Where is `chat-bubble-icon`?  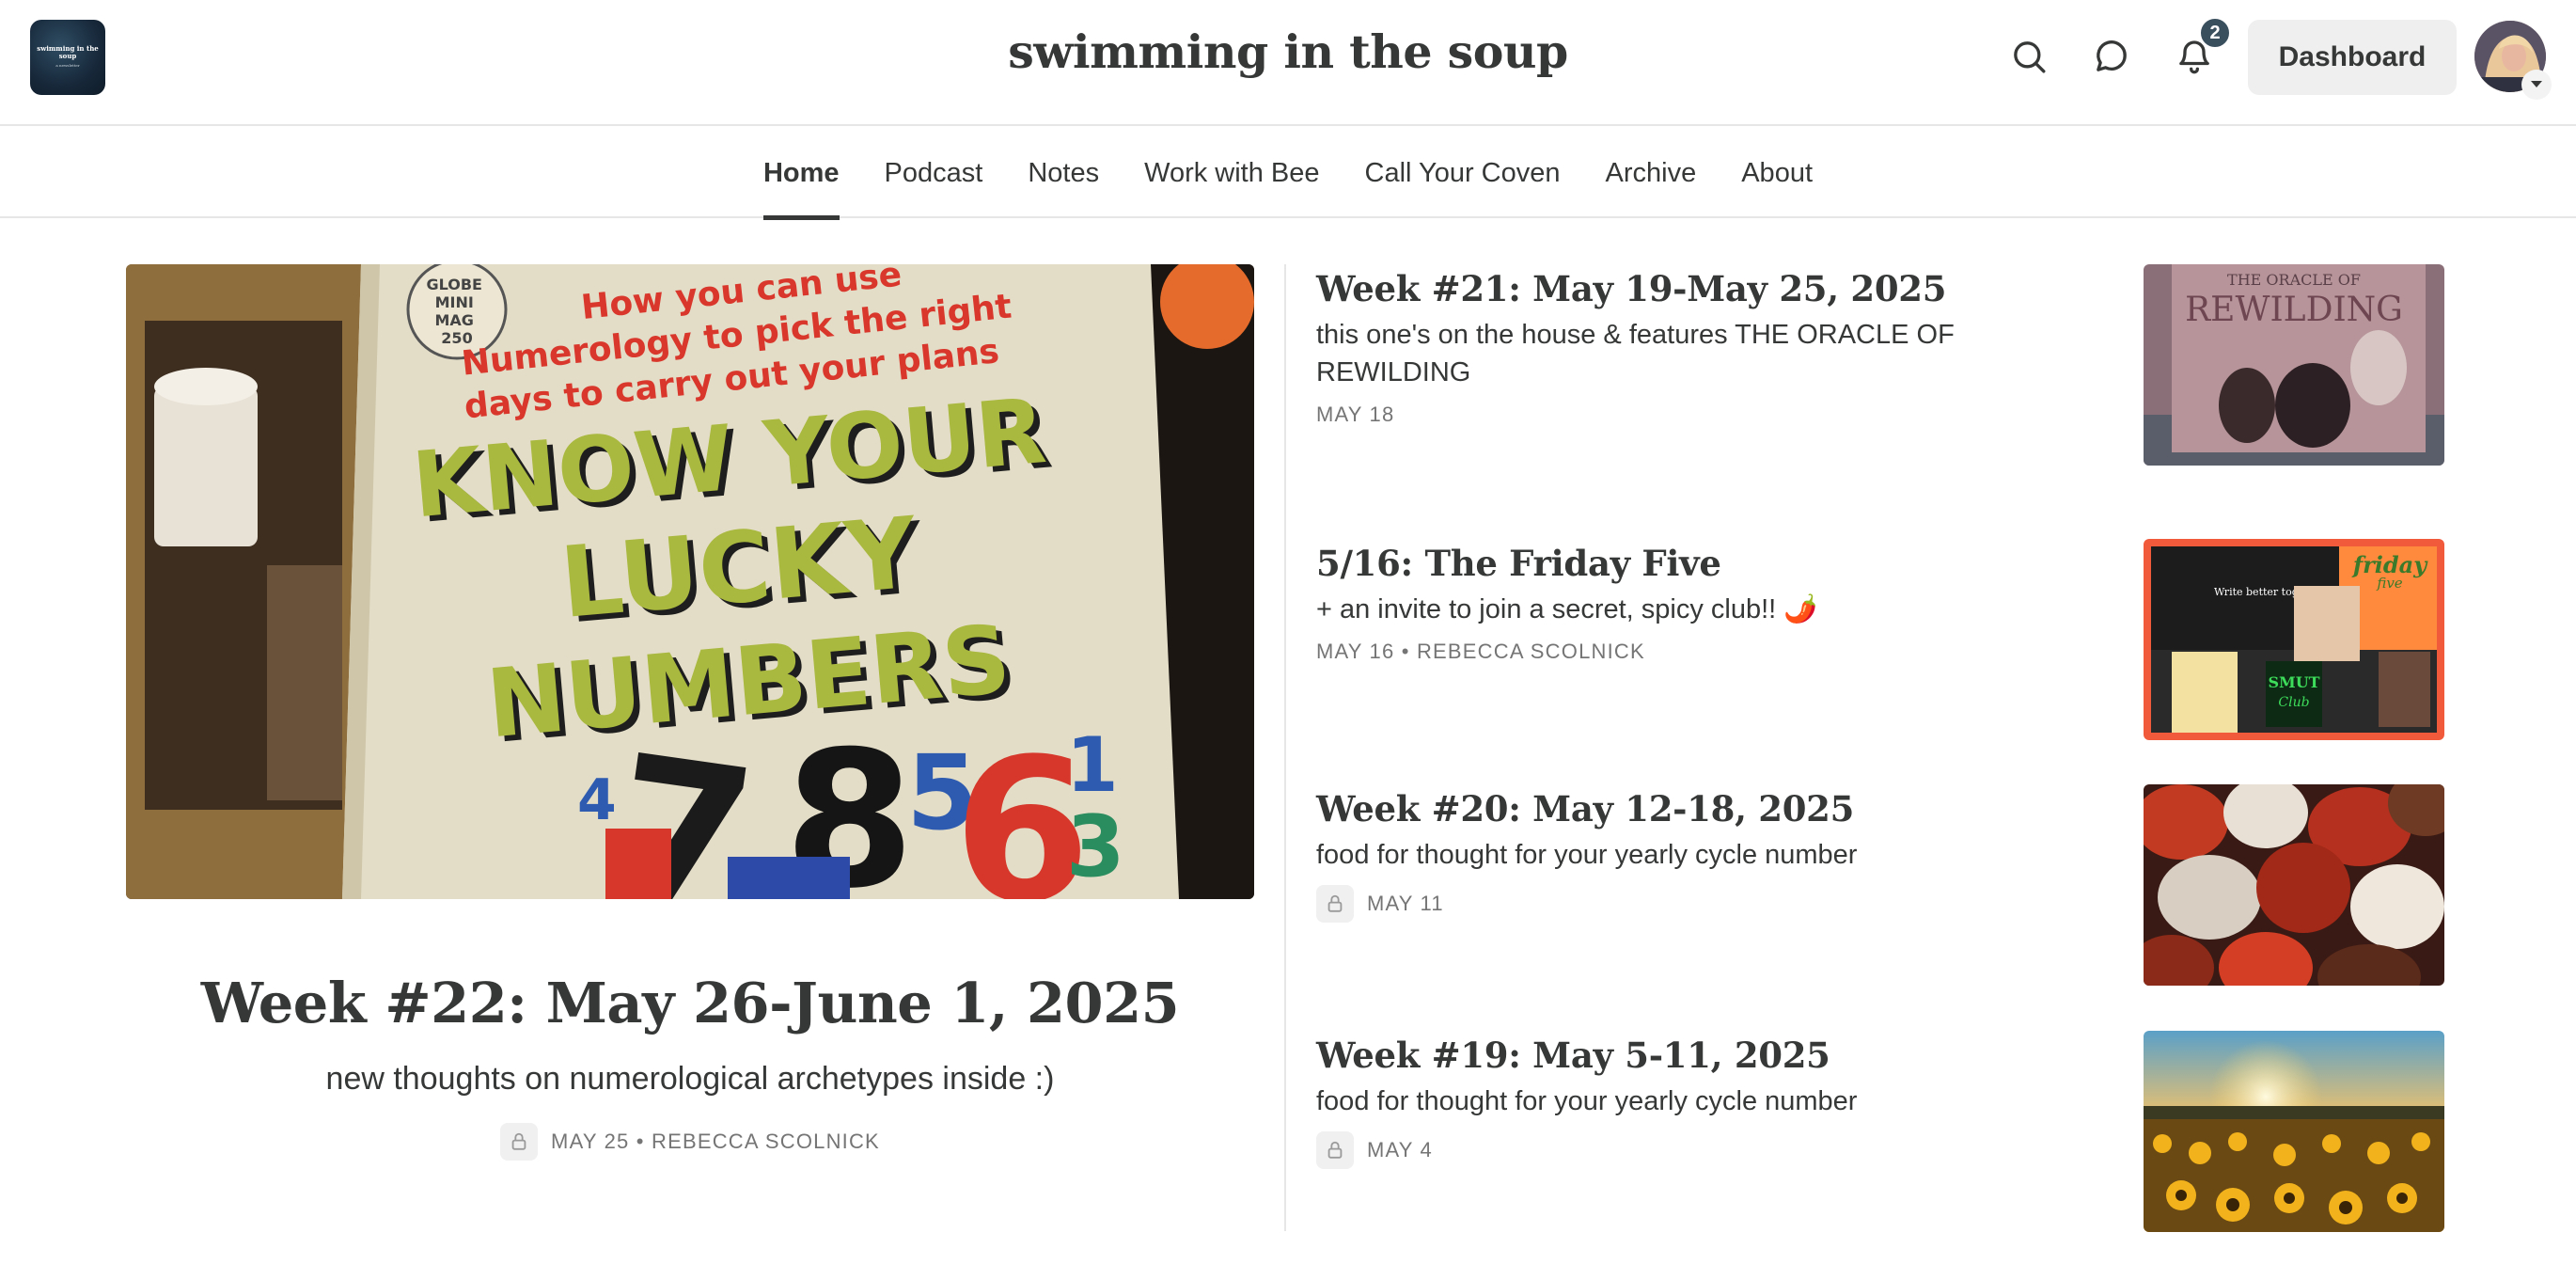 chat-bubble-icon is located at coordinates (2112, 56).